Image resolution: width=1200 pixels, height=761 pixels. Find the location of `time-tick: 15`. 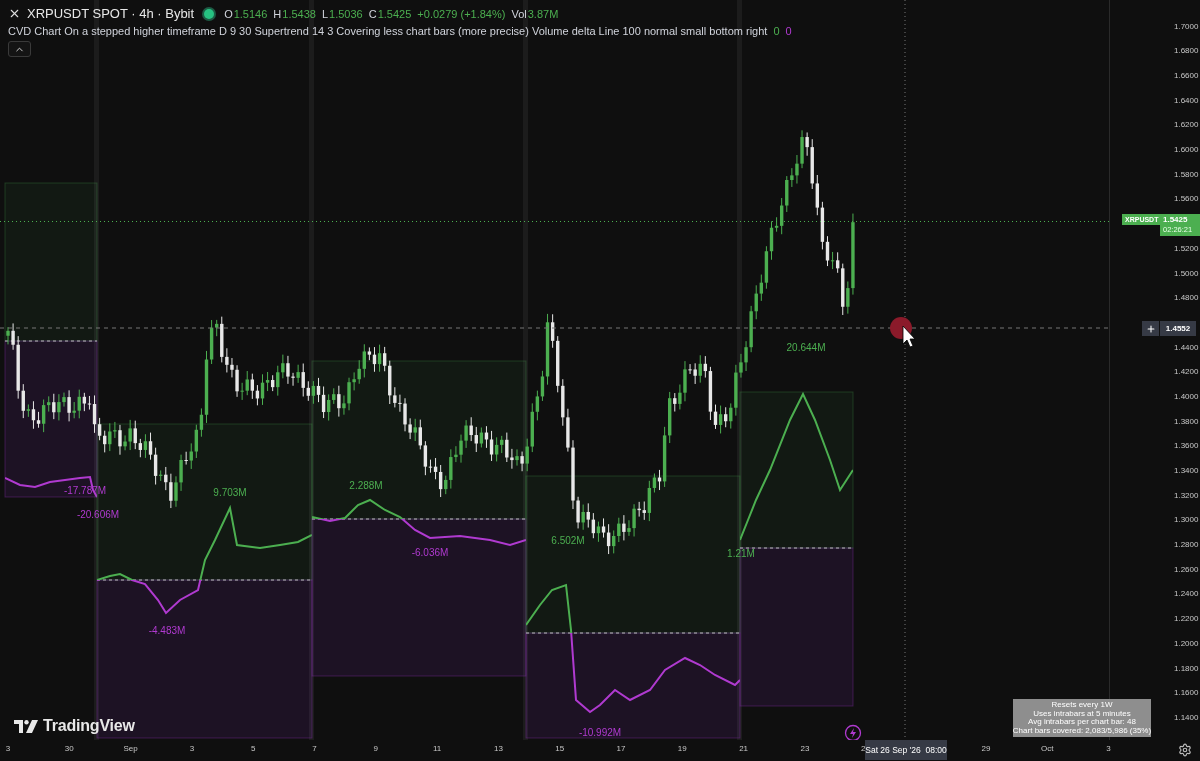

time-tick: 15 is located at coordinates (560, 748).